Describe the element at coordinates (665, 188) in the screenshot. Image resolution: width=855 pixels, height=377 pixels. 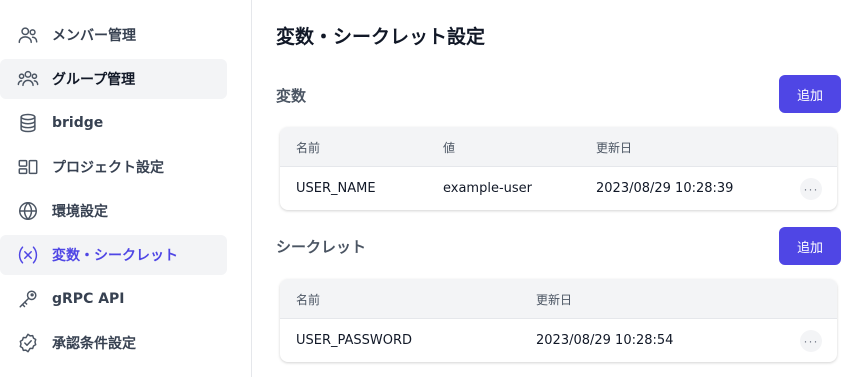
I see `variable-updated: 2023/08/29 10:28:39` at that location.